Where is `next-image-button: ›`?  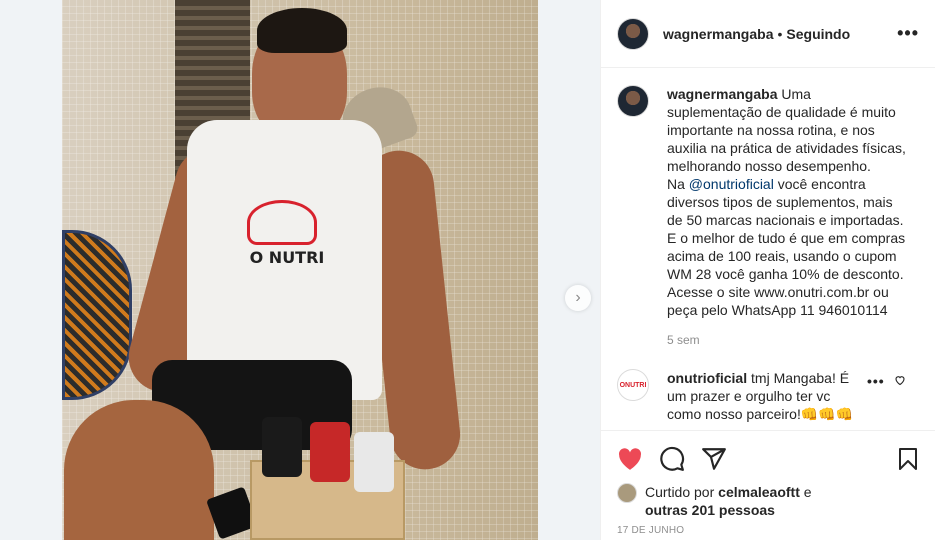
next-image-button: › is located at coordinates (578, 298).